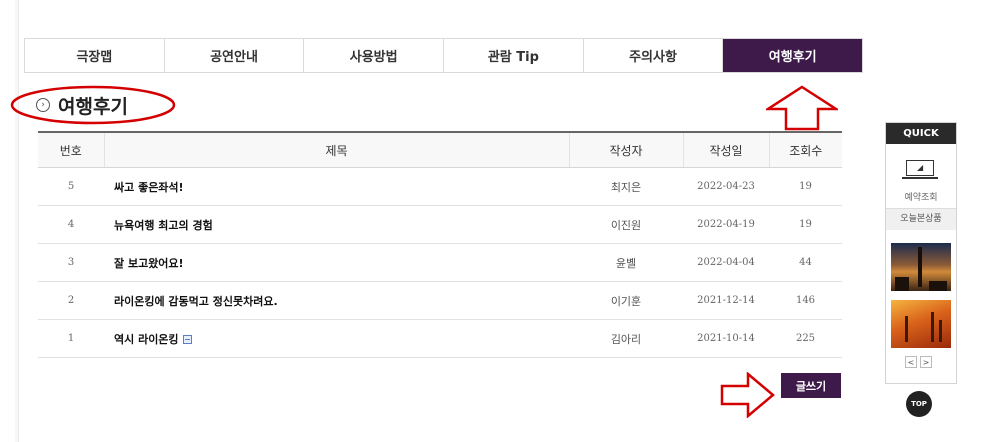 The image size is (992, 442). What do you see at coordinates (625, 149) in the screenshot?
I see `column-header-writer: 작성자` at bounding box center [625, 149].